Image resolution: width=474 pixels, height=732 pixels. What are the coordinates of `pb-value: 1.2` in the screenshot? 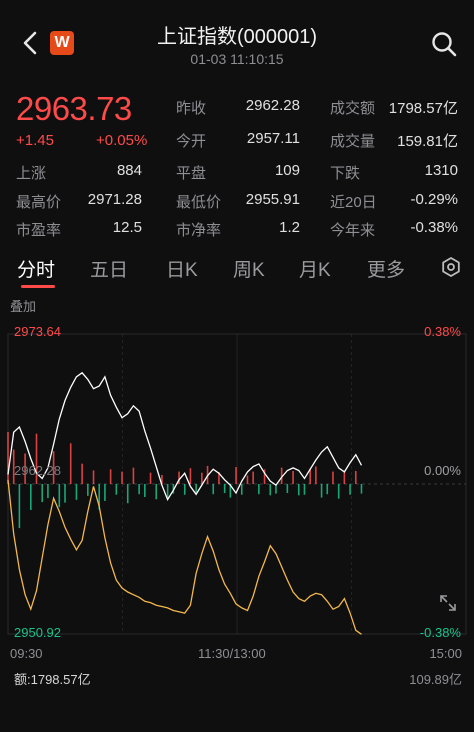 It's located at (289, 227).